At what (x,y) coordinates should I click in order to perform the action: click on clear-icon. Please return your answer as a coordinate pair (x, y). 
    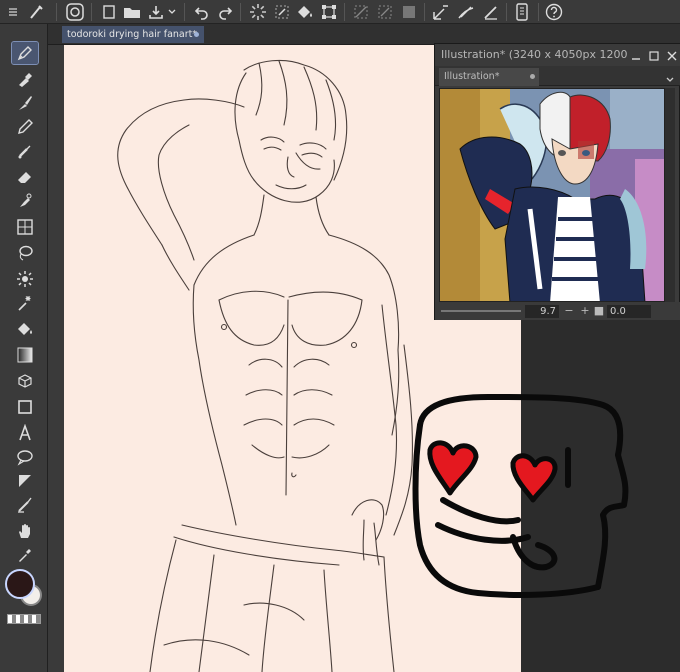
    Looking at the image, I should click on (282, 12).